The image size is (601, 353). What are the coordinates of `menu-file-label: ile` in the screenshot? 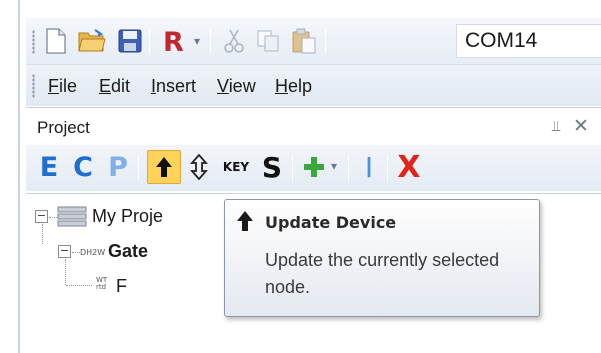 It's located at (68, 86).